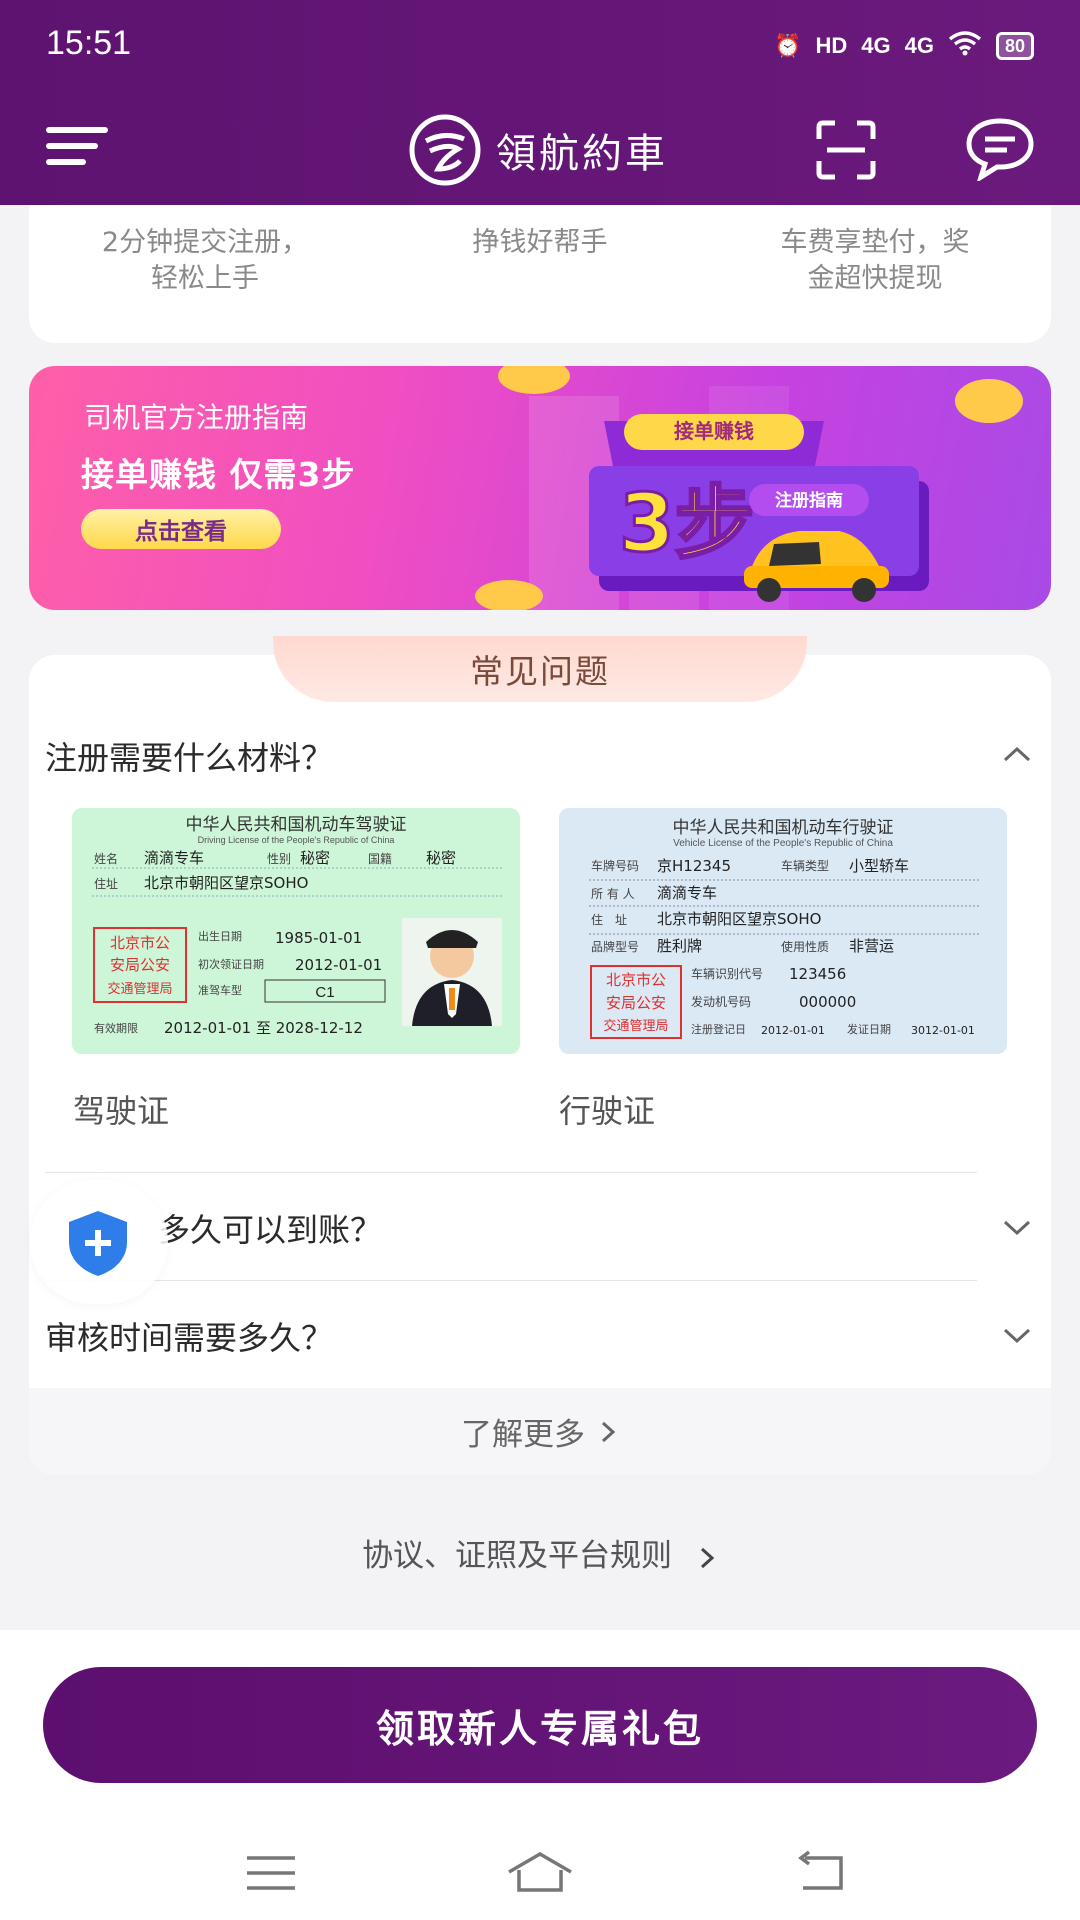  I want to click on vl-type: 小型轿车, so click(879, 866).